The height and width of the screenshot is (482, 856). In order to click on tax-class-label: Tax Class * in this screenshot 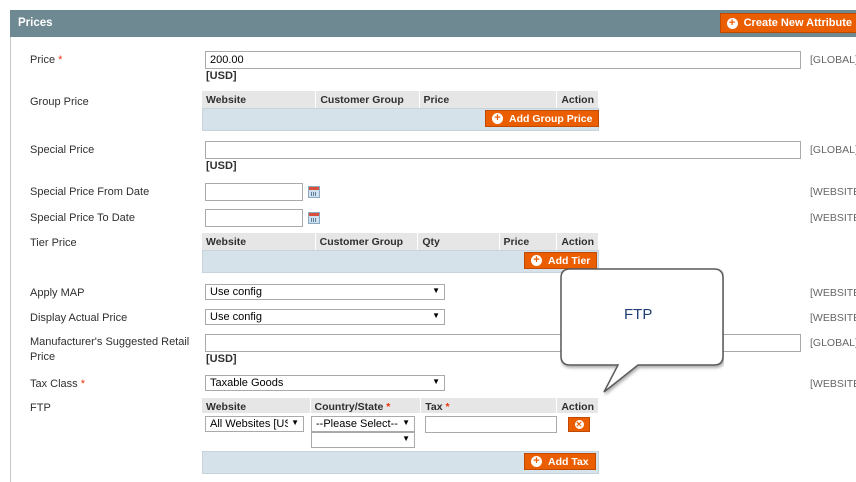, I will do `click(57, 384)`.